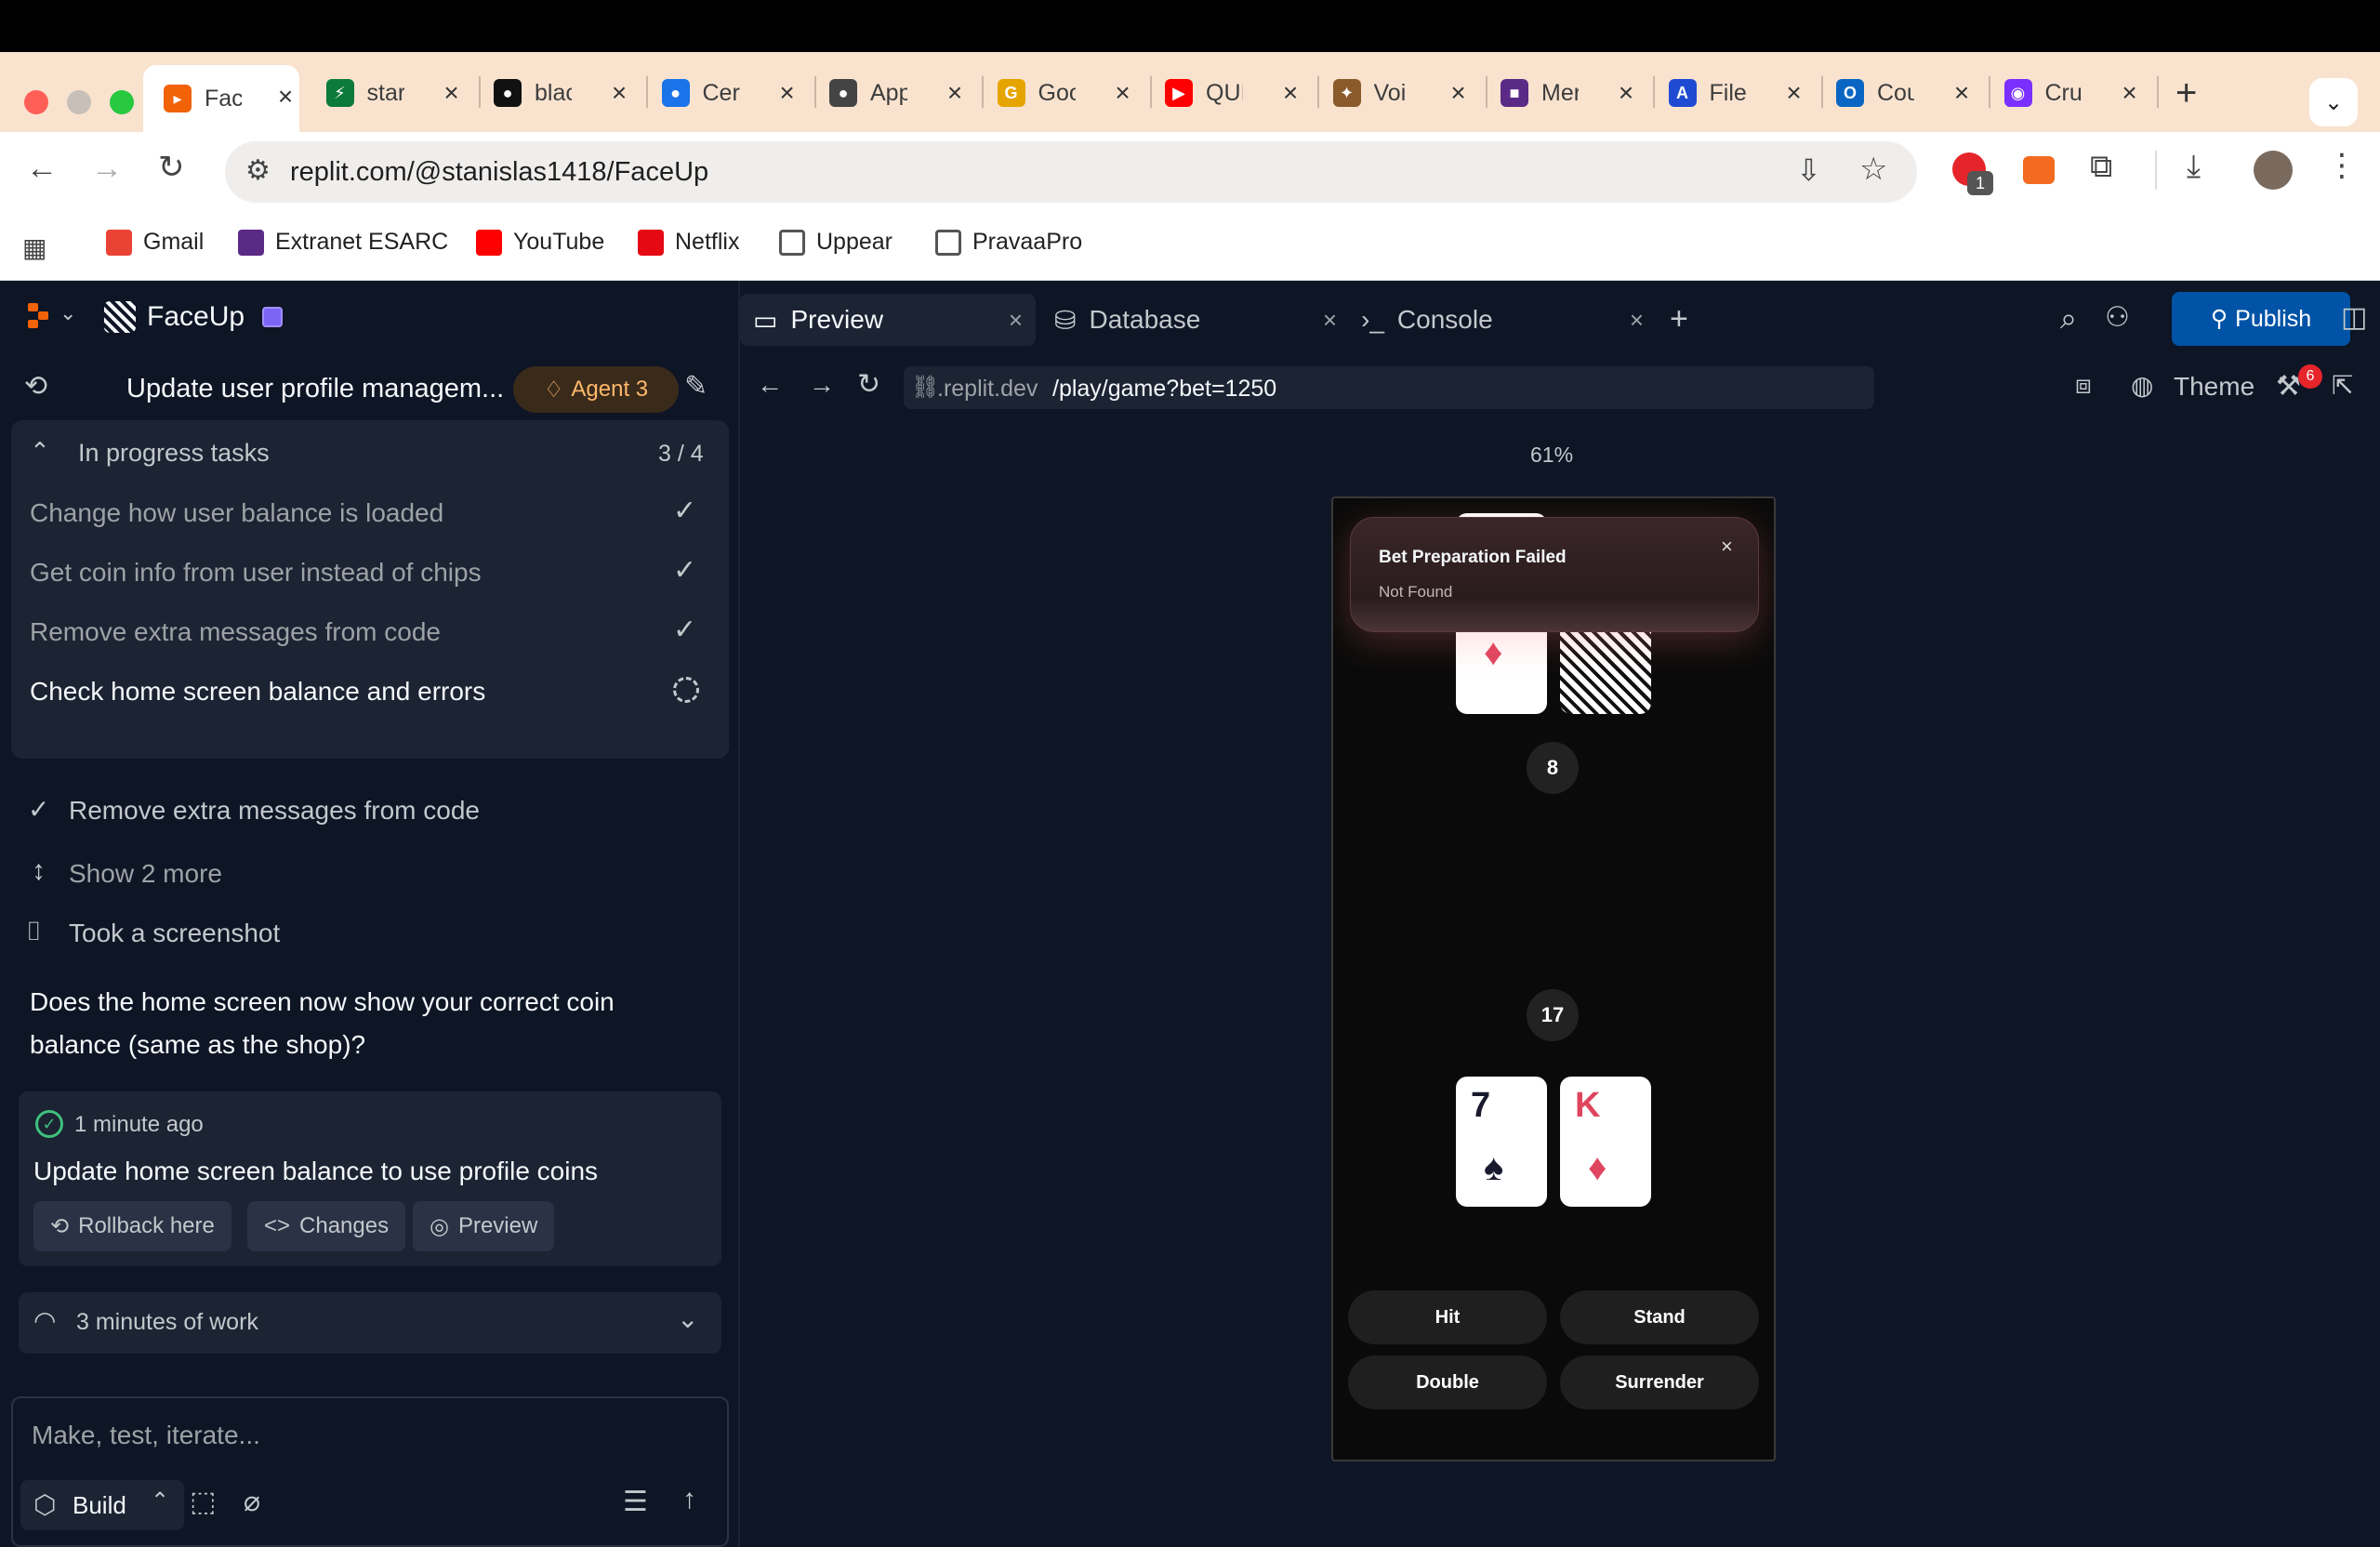  Describe the element at coordinates (835, 242) in the screenshot. I see `bookmark-item: Uppear` at that location.